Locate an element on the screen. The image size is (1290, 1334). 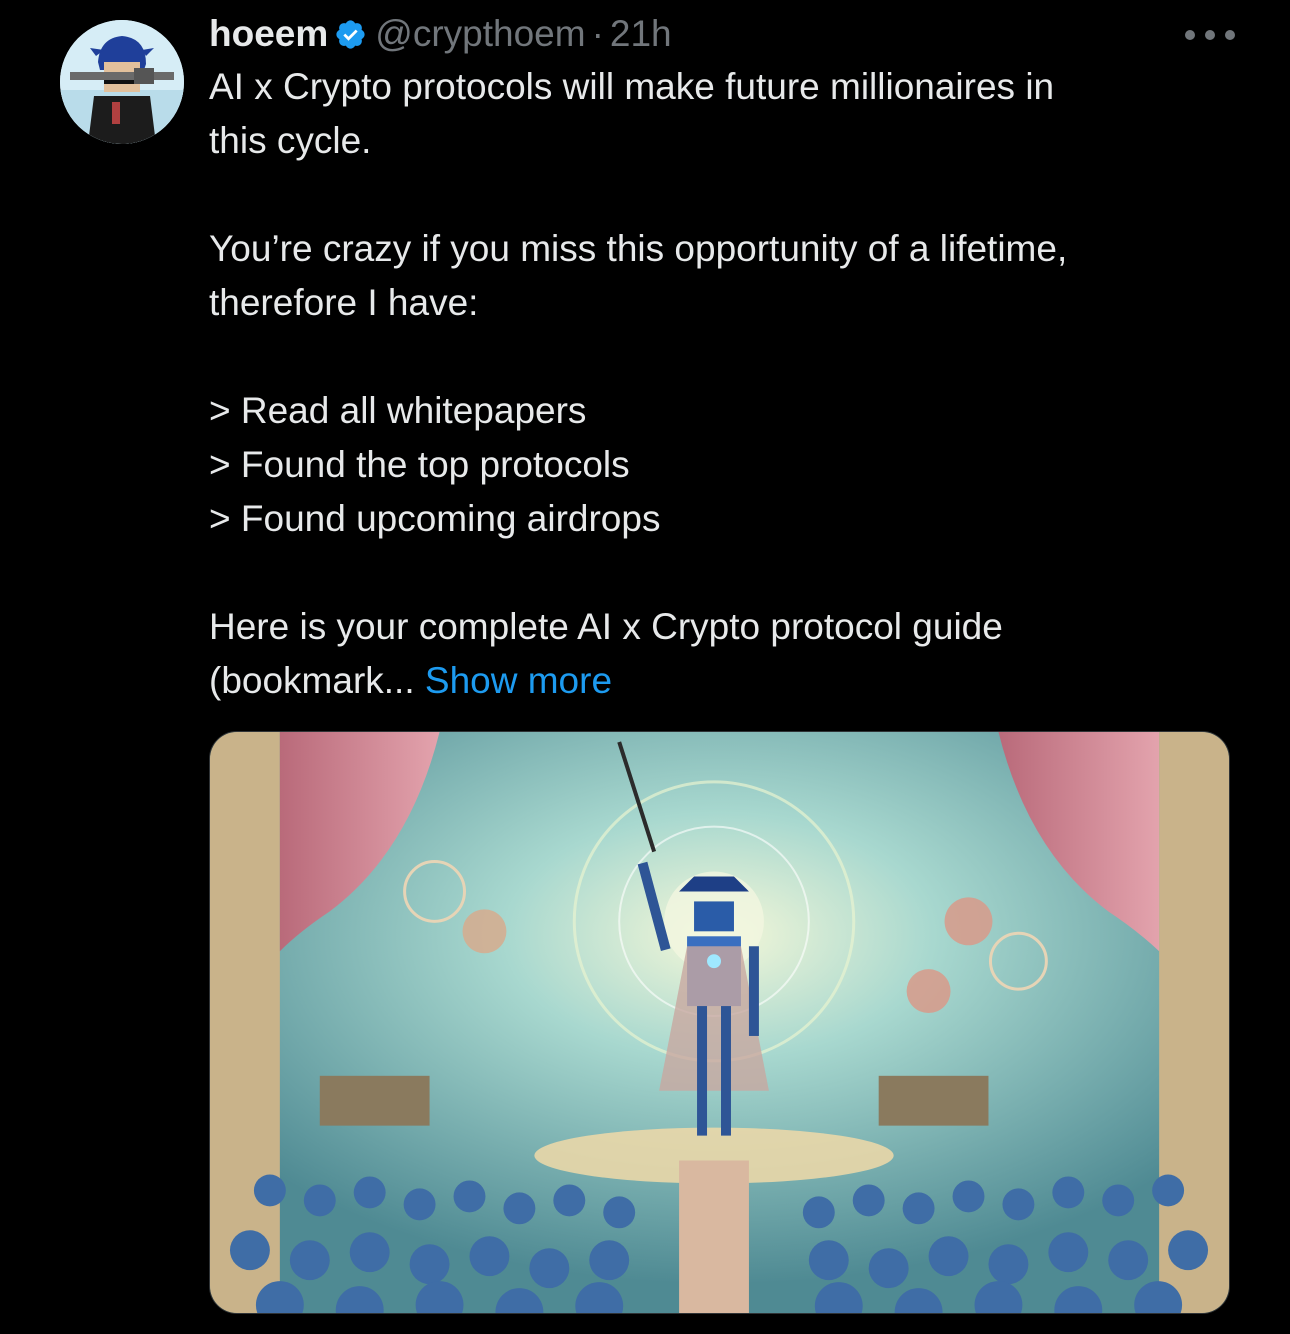
tweet-line: > Read all whitepapers is located at coordinates (398, 410).